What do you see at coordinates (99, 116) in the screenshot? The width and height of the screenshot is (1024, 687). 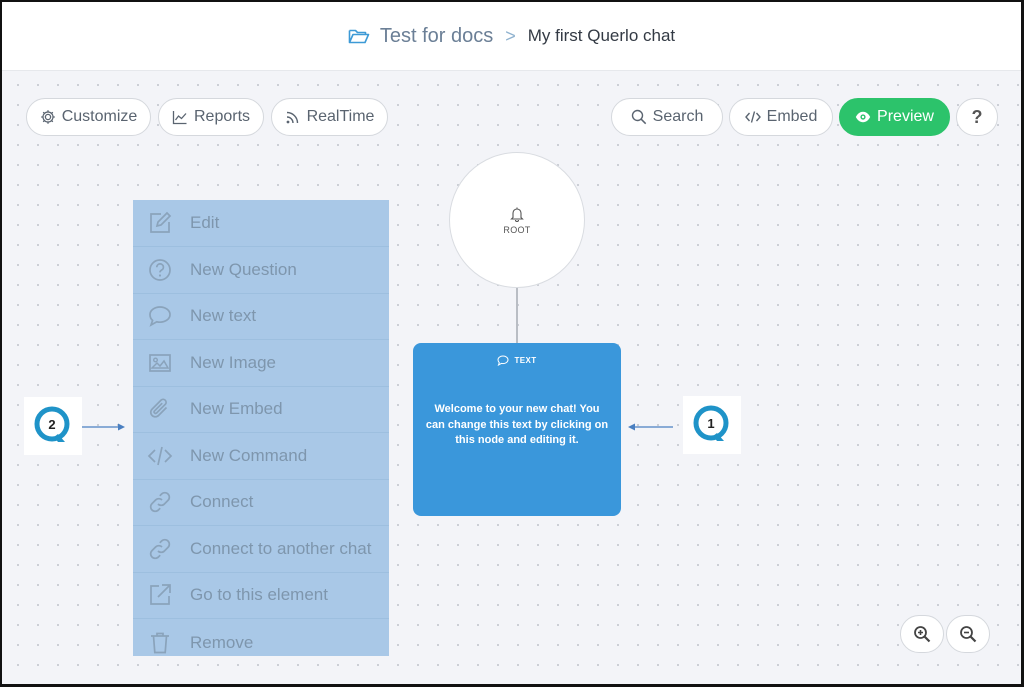 I see `customize-label: Customize` at bounding box center [99, 116].